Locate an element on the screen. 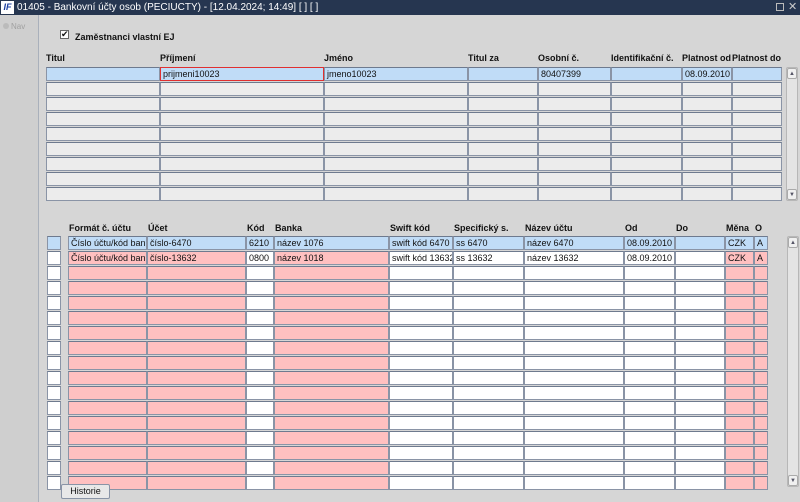 The width and height of the screenshot is (800, 502). close-icon: ✕ is located at coordinates (792, 7).